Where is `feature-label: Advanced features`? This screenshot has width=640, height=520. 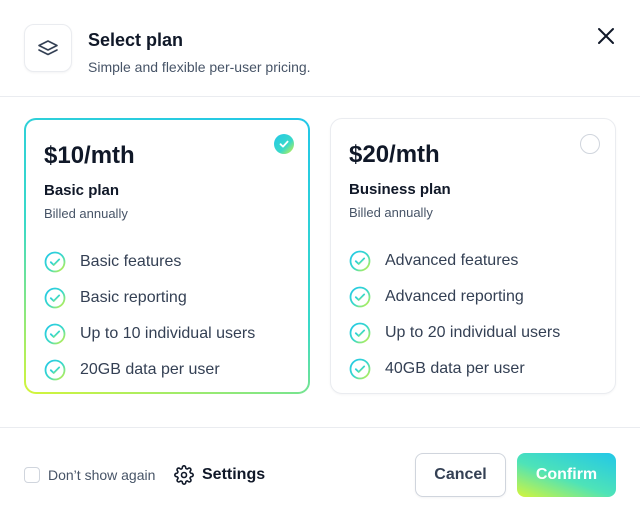 feature-label: Advanced features is located at coordinates (452, 260).